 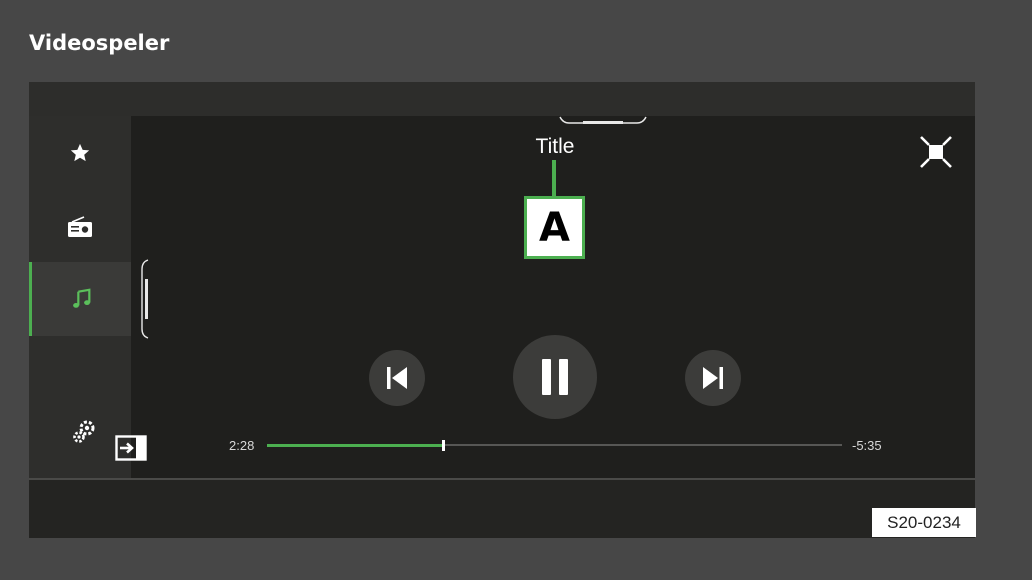 I want to click on drag-handle-left, so click(x=147, y=299).